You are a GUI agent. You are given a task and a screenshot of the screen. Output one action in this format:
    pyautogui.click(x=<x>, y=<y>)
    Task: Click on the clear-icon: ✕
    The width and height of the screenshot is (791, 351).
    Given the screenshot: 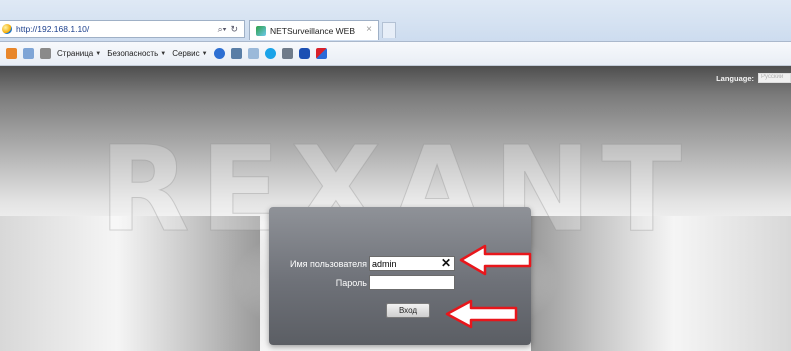 What is the action you would take?
    pyautogui.click(x=446, y=263)
    